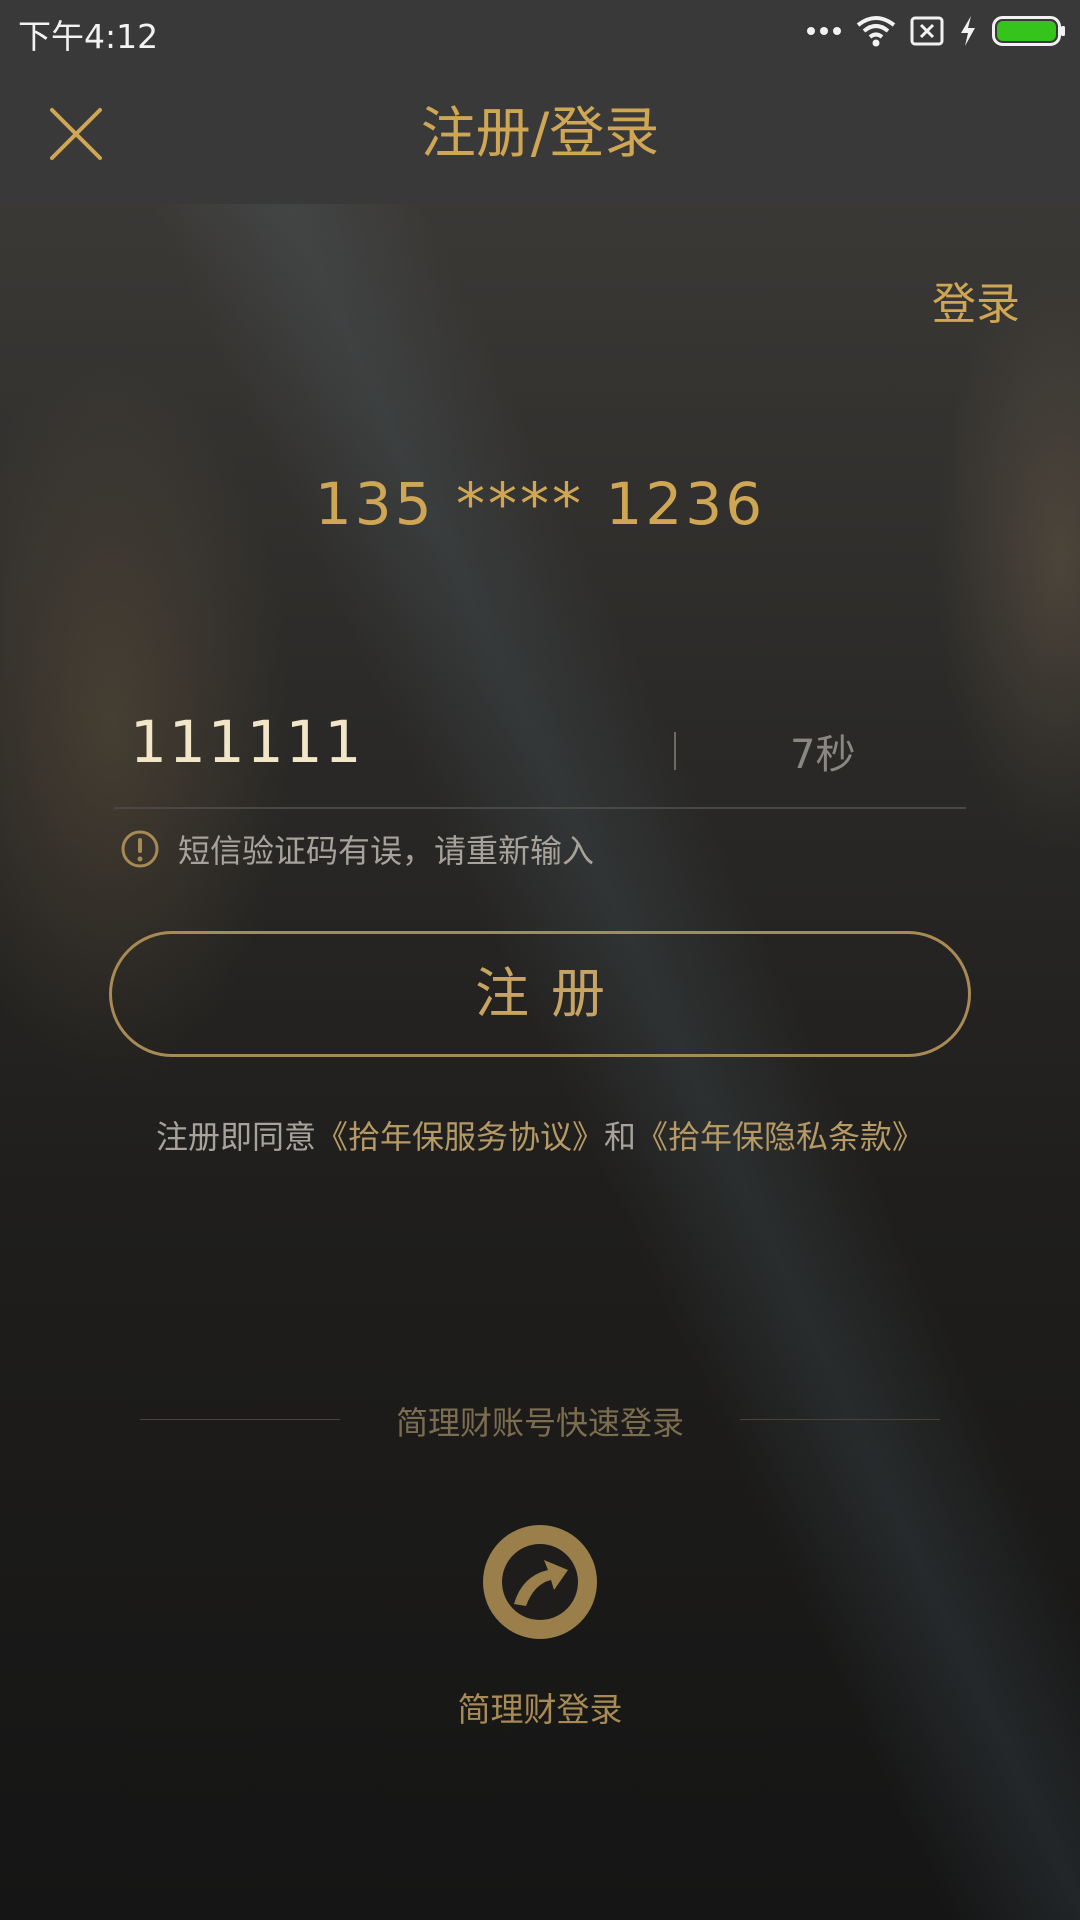  What do you see at coordinates (539, 1423) in the screenshot?
I see `quick-login-label: 简理财账号快速登录` at bounding box center [539, 1423].